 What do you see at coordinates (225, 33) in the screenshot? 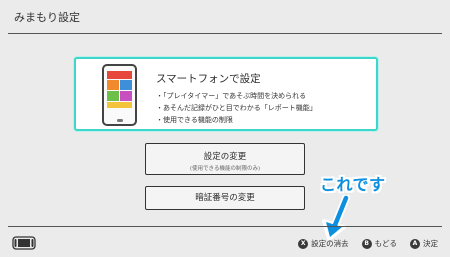
I see `header-divider` at bounding box center [225, 33].